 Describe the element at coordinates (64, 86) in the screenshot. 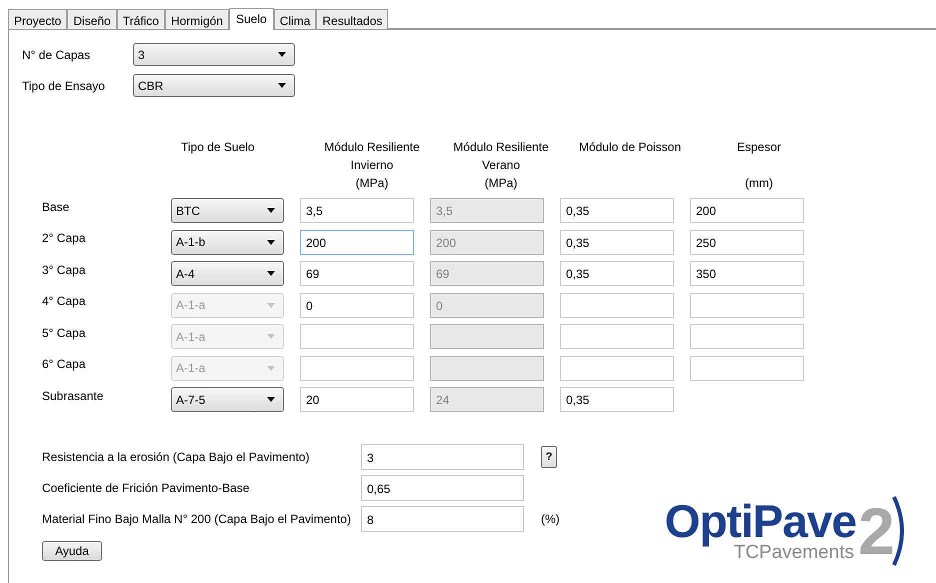

I see `field-label: Tipo de Ensayo` at that location.